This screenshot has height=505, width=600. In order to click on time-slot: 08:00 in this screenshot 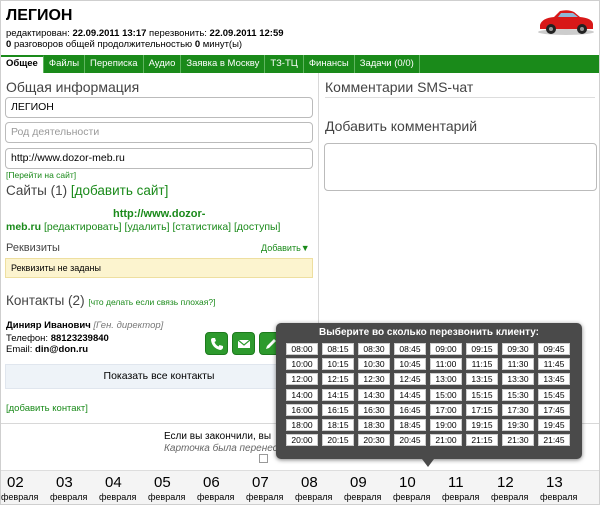, I will do `click(302, 349)`.